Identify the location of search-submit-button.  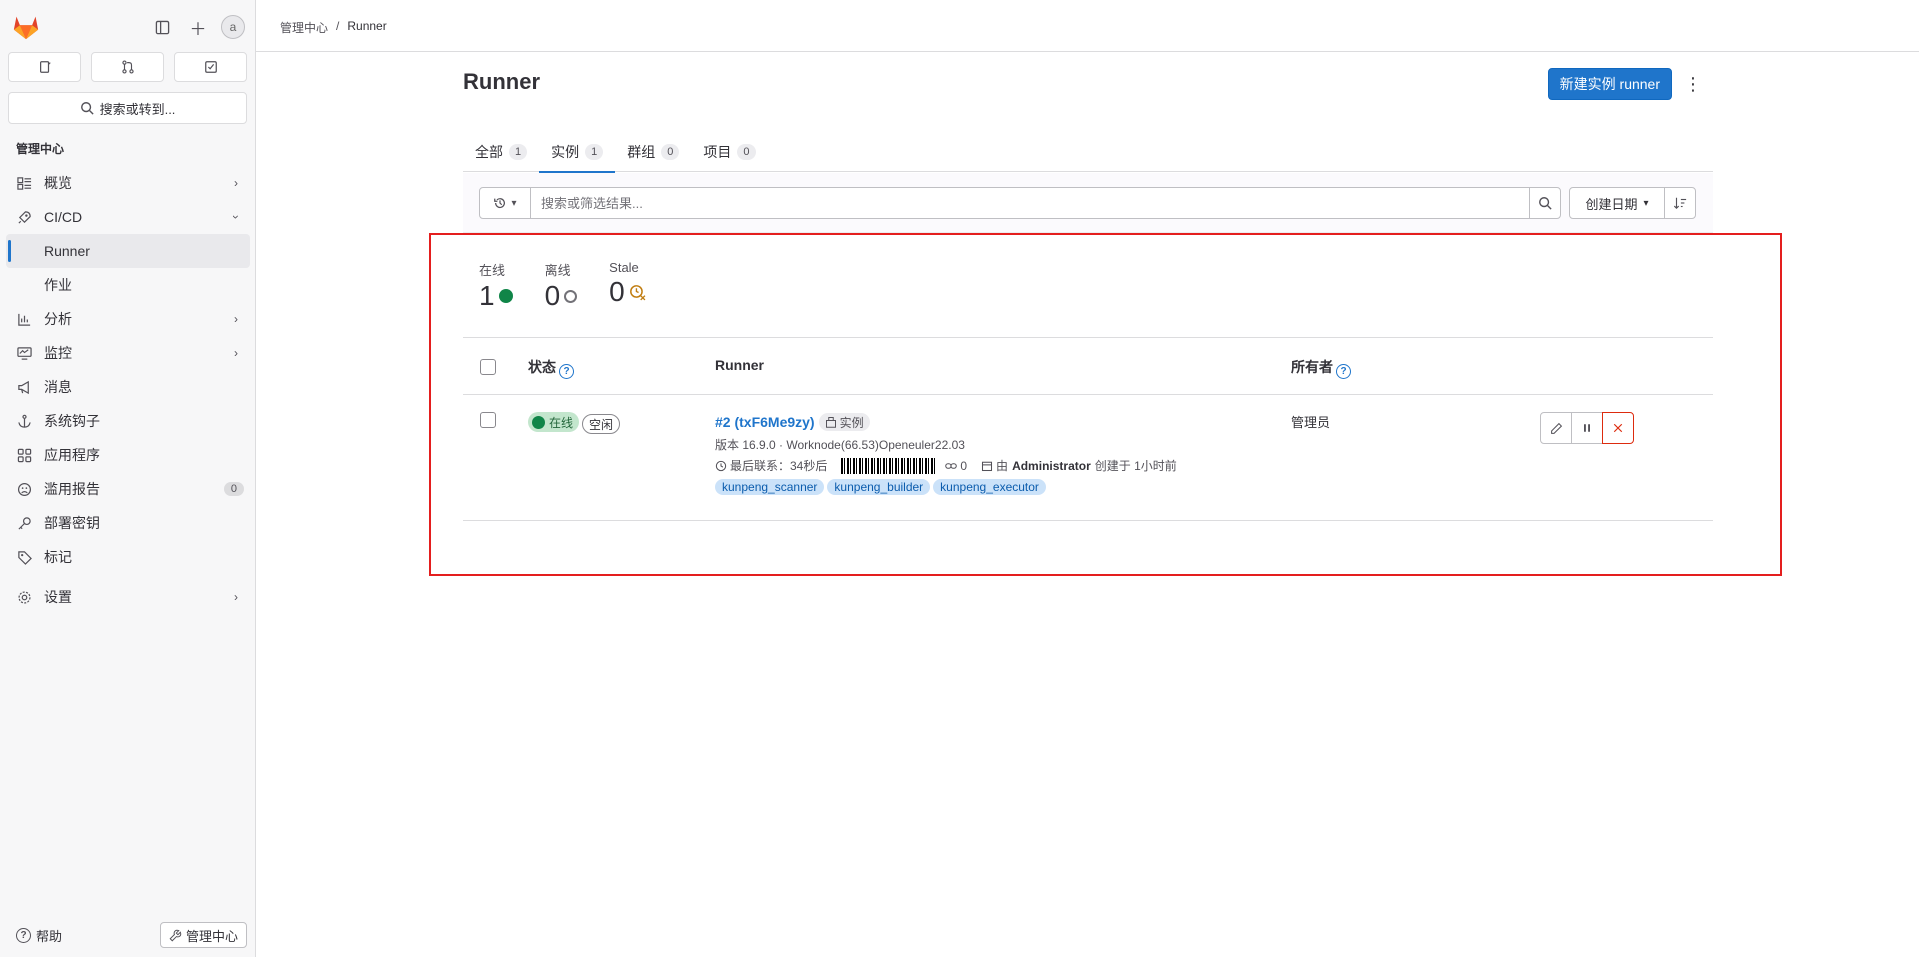
(1545, 203).